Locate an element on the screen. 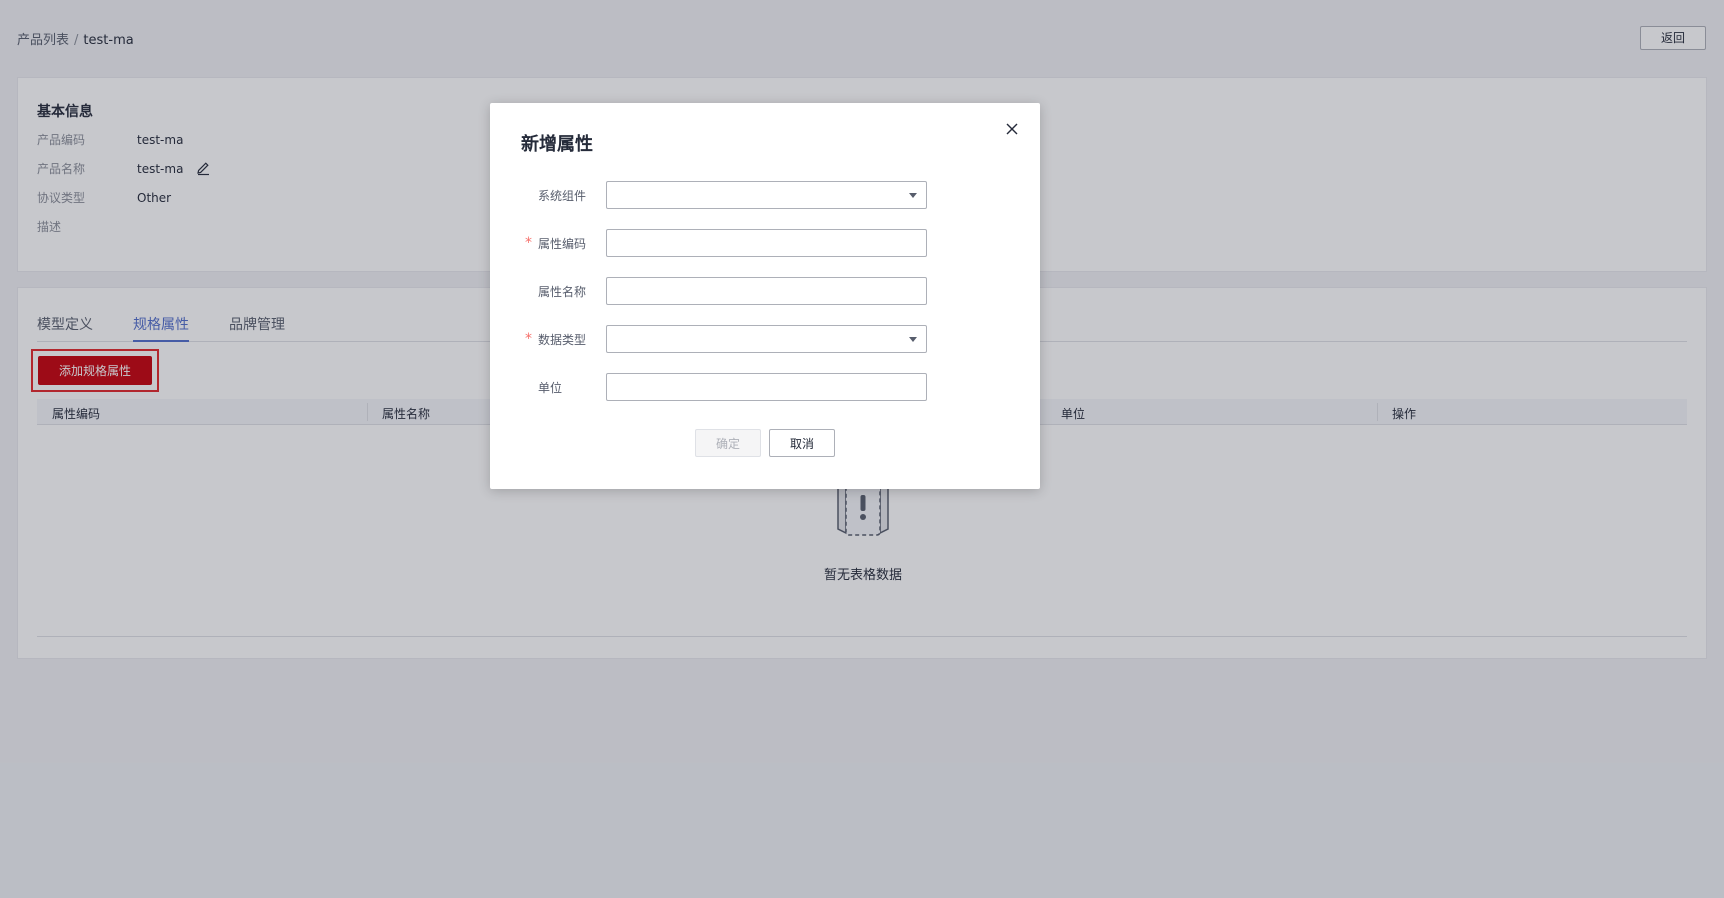 Image resolution: width=1724 pixels, height=898 pixels. form-row-unit: 单位 is located at coordinates (765, 387).